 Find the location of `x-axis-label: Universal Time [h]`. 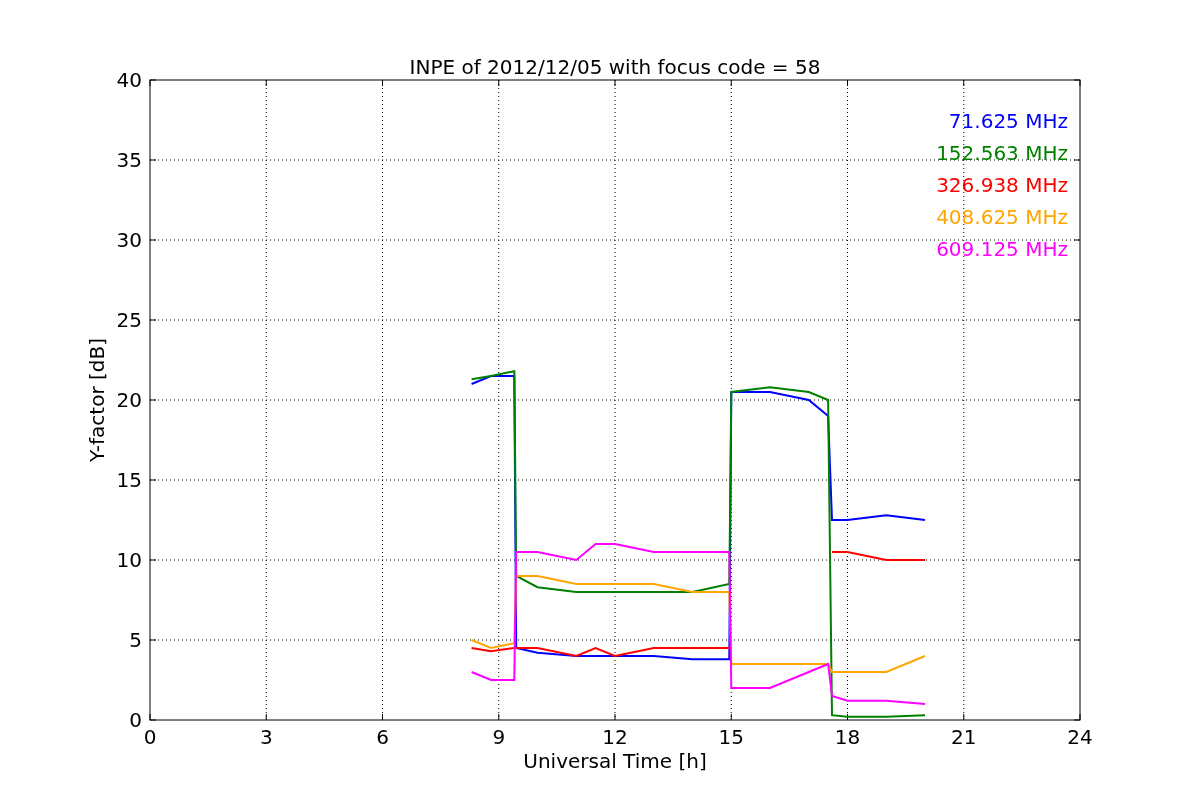

x-axis-label: Universal Time [h] is located at coordinates (615, 761).